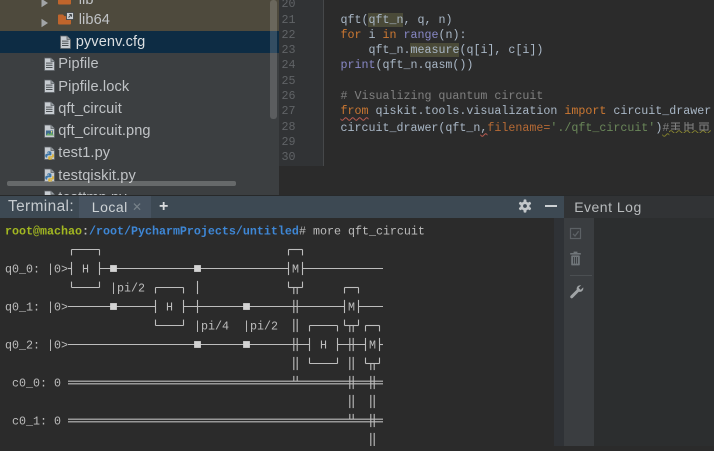 The width and height of the screenshot is (714, 451). Describe the element at coordinates (36, 422) in the screenshot. I see `svg-text: c0_1: 0` at that location.